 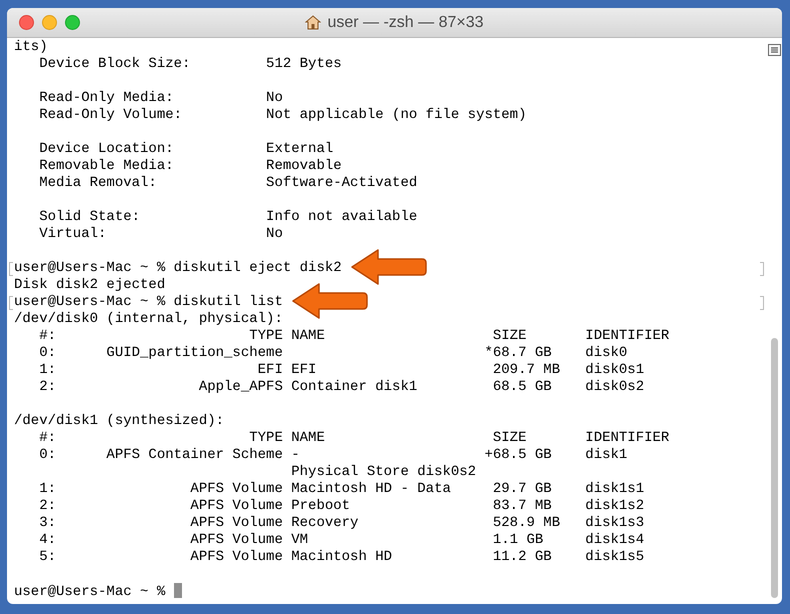 What do you see at coordinates (383, 472) in the screenshot?
I see `output-line: Physical Store disk0s2` at bounding box center [383, 472].